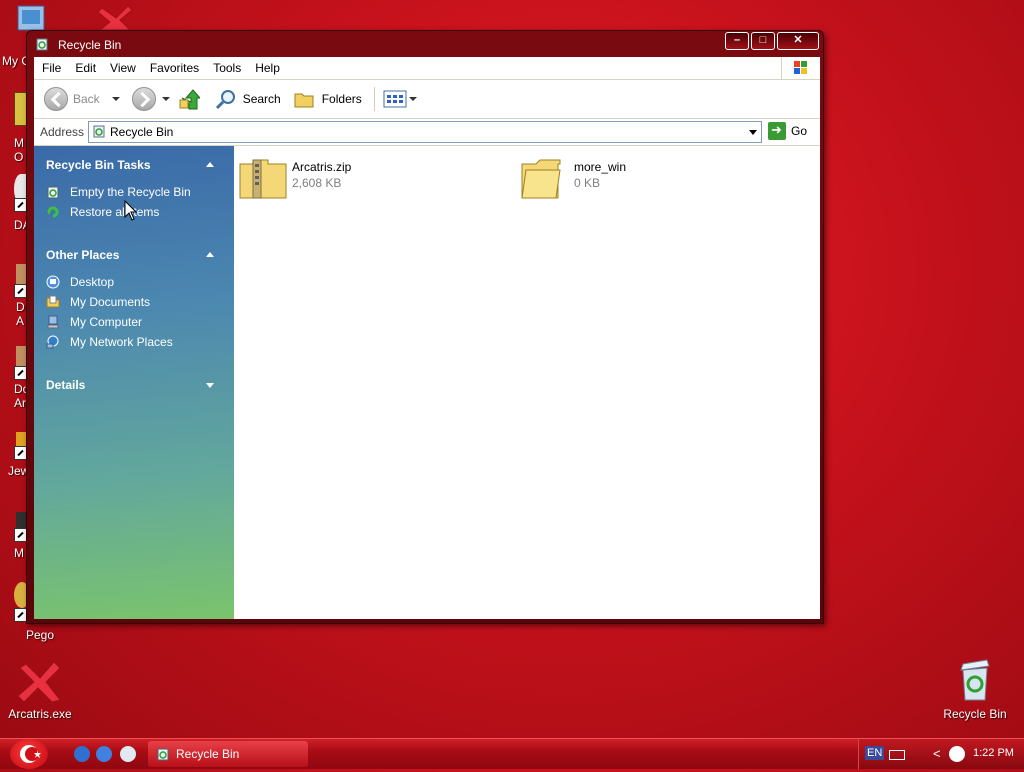 This screenshot has width=1024, height=772. I want to click on arcatris-x-icon, so click(39, 682).